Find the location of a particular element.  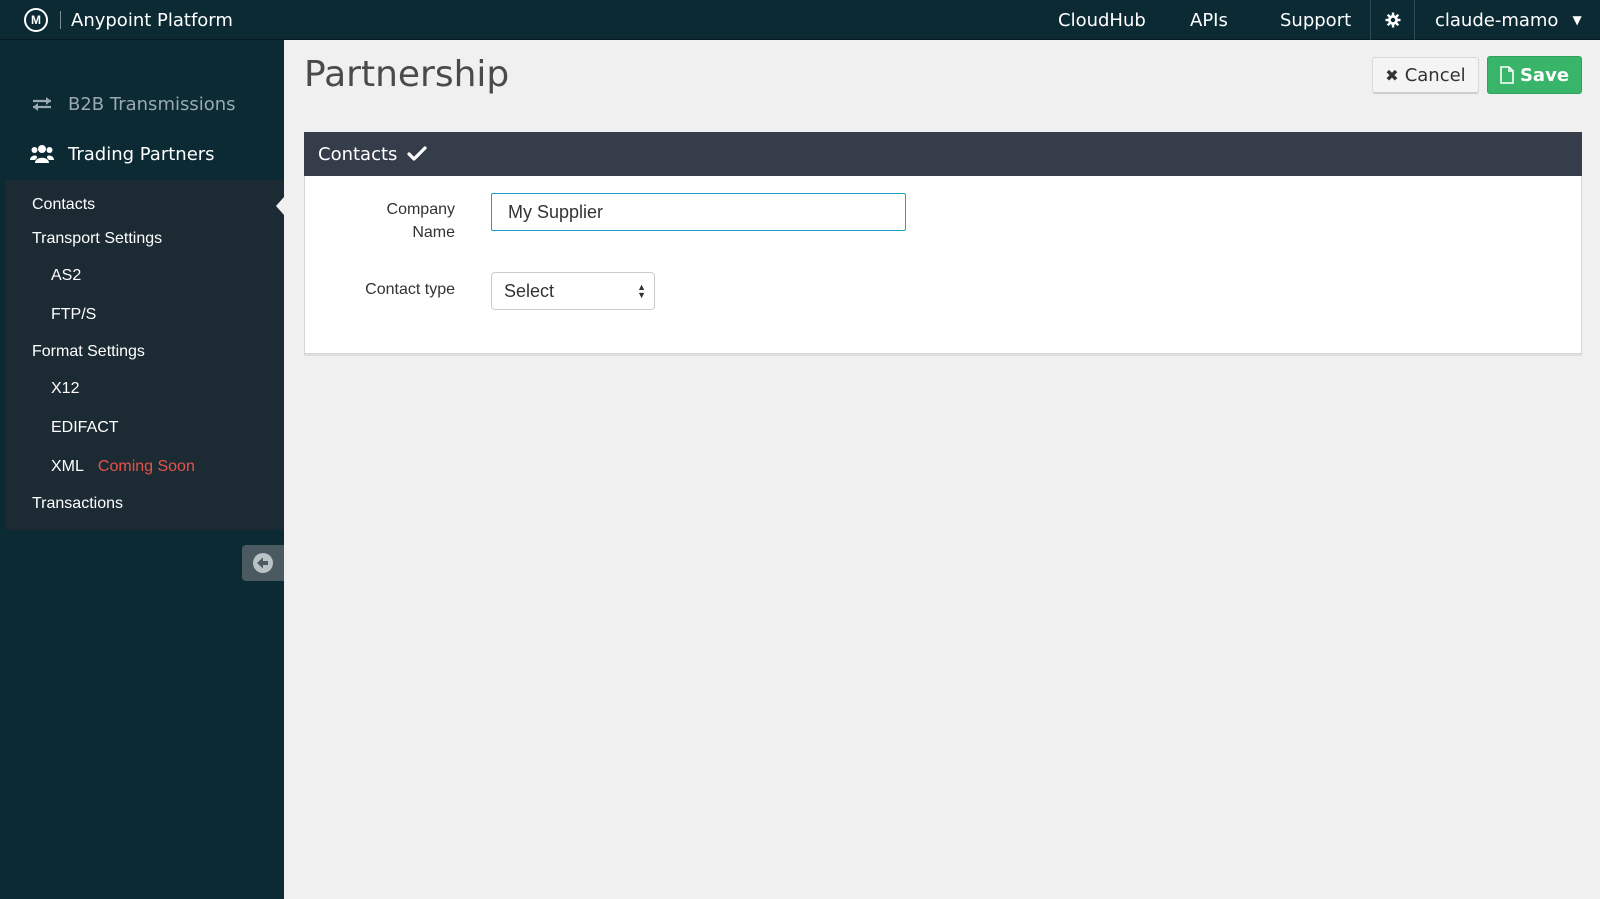

sidebar-item-trading-partners: Trading Partners is located at coordinates (122, 154).